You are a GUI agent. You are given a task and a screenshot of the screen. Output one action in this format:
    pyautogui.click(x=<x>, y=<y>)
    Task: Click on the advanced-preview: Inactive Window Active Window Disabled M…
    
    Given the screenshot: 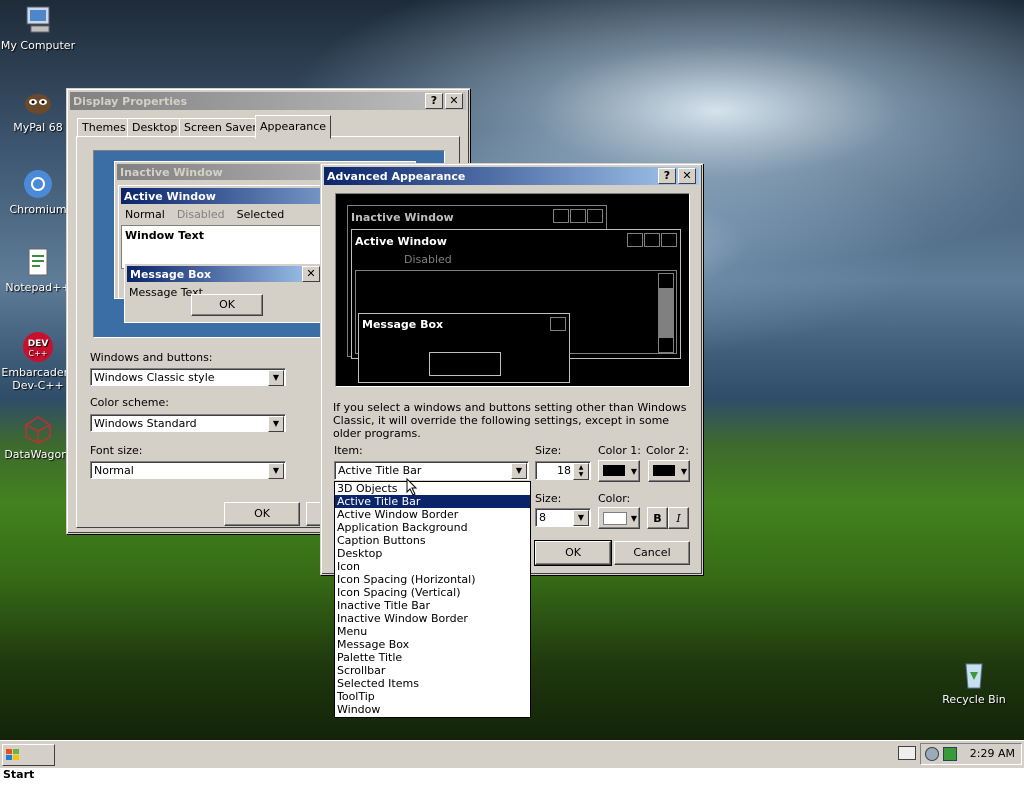 What is the action you would take?
    pyautogui.click(x=512, y=290)
    